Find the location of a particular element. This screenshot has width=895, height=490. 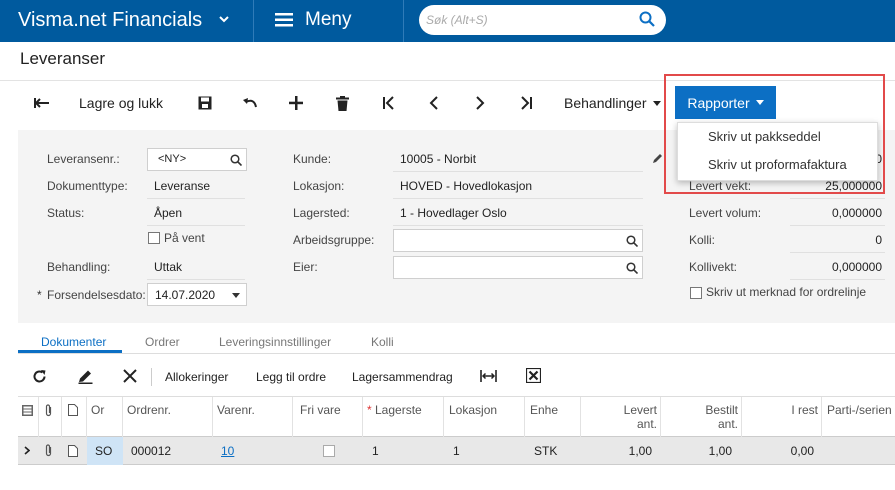

col-header-type: Or is located at coordinates (97, 410).